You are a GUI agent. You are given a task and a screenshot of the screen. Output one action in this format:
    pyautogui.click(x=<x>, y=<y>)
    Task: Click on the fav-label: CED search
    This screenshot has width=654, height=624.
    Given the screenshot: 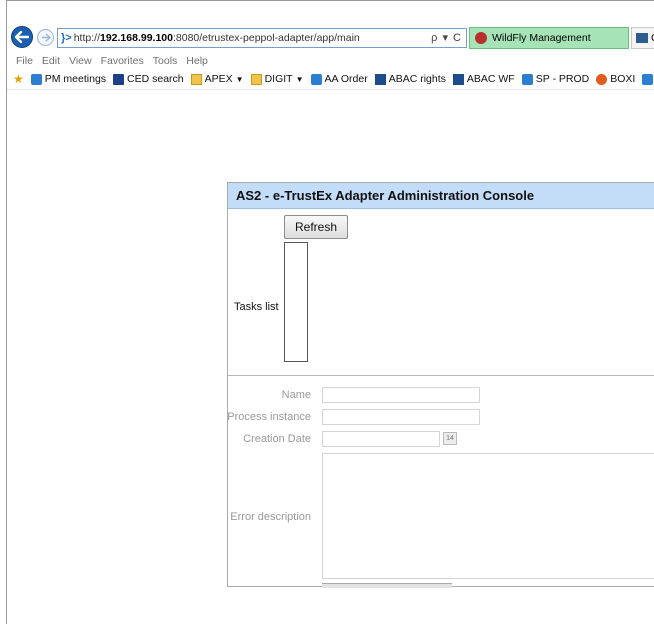 What is the action you would take?
    pyautogui.click(x=155, y=79)
    